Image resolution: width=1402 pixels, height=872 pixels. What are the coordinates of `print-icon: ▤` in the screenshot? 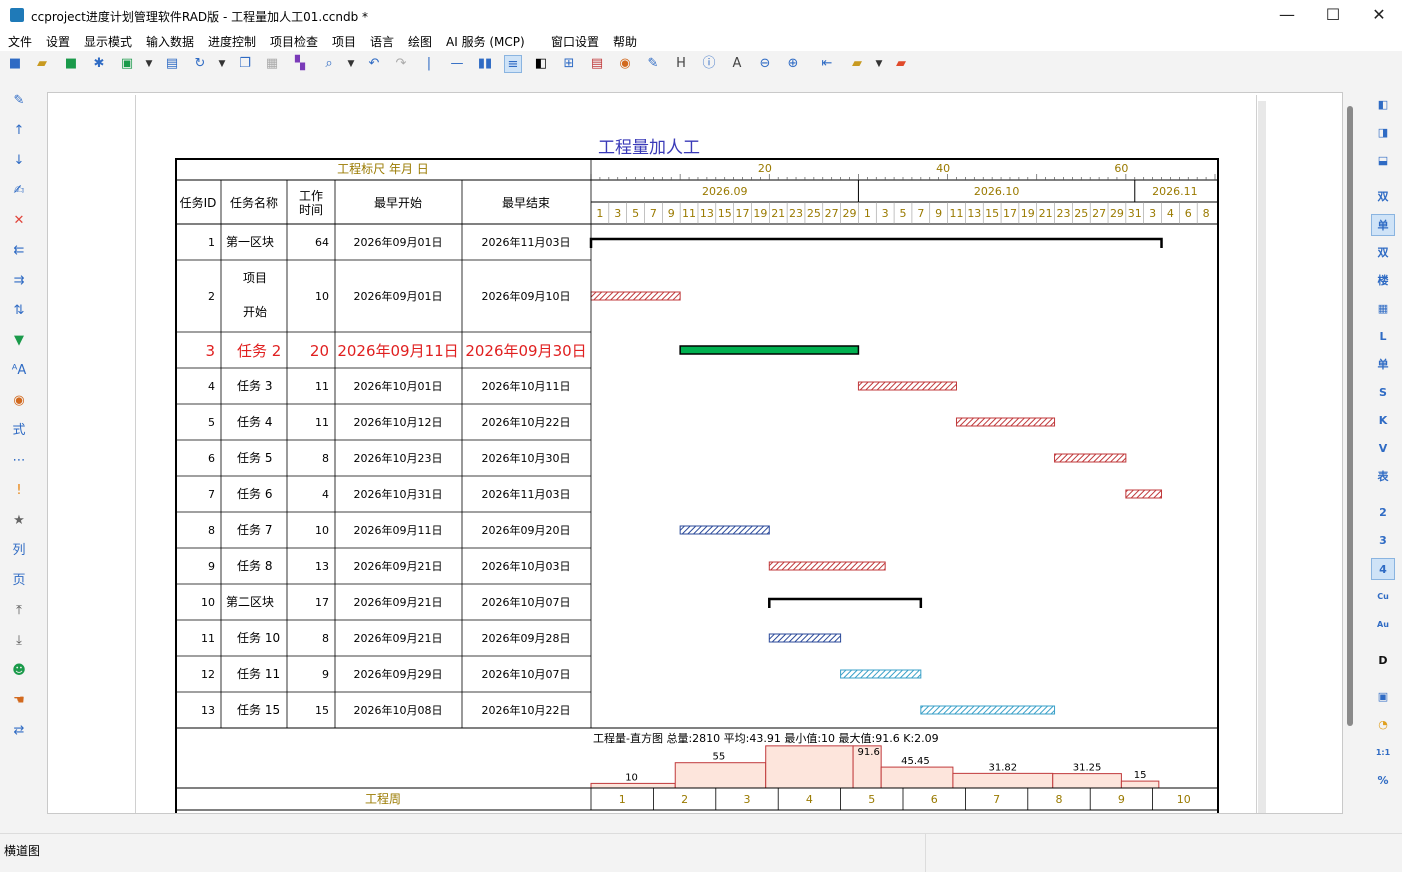 It's located at (172, 64).